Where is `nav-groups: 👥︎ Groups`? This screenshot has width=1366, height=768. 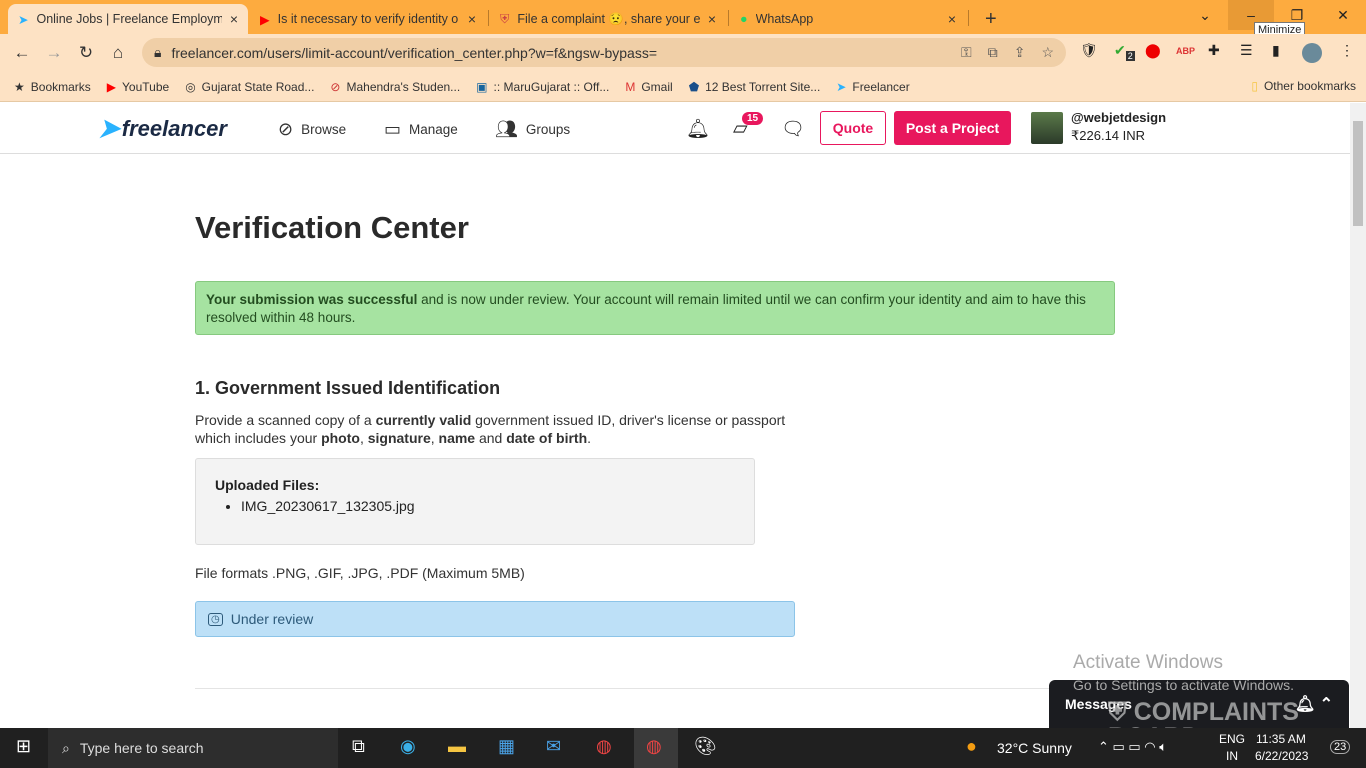 nav-groups: 👥︎ Groups is located at coordinates (532, 129).